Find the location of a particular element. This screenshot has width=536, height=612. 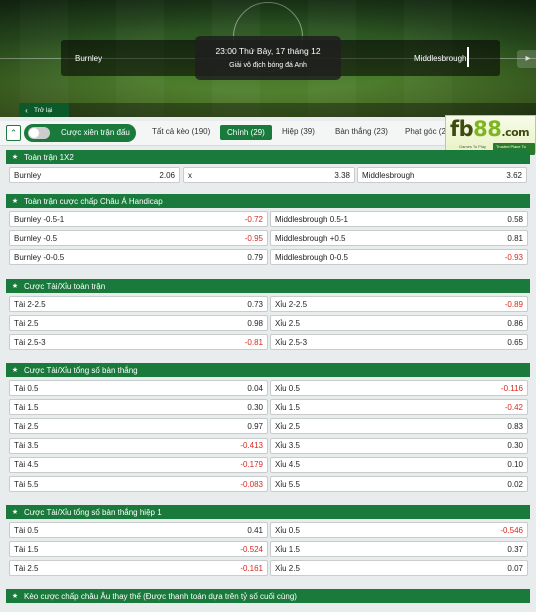

odds-label: Xỉu 5.5 is located at coordinates (287, 484).